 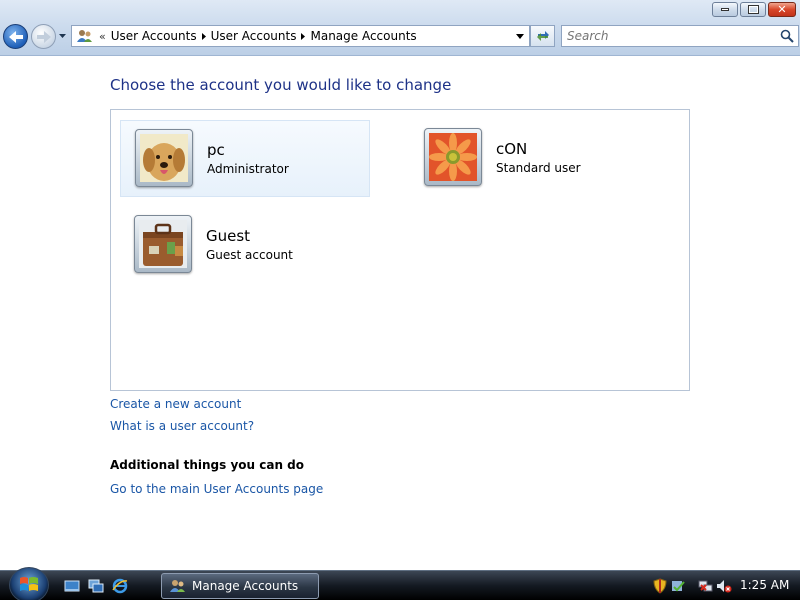 What do you see at coordinates (120, 586) in the screenshot?
I see `internet-explorer-icon` at bounding box center [120, 586].